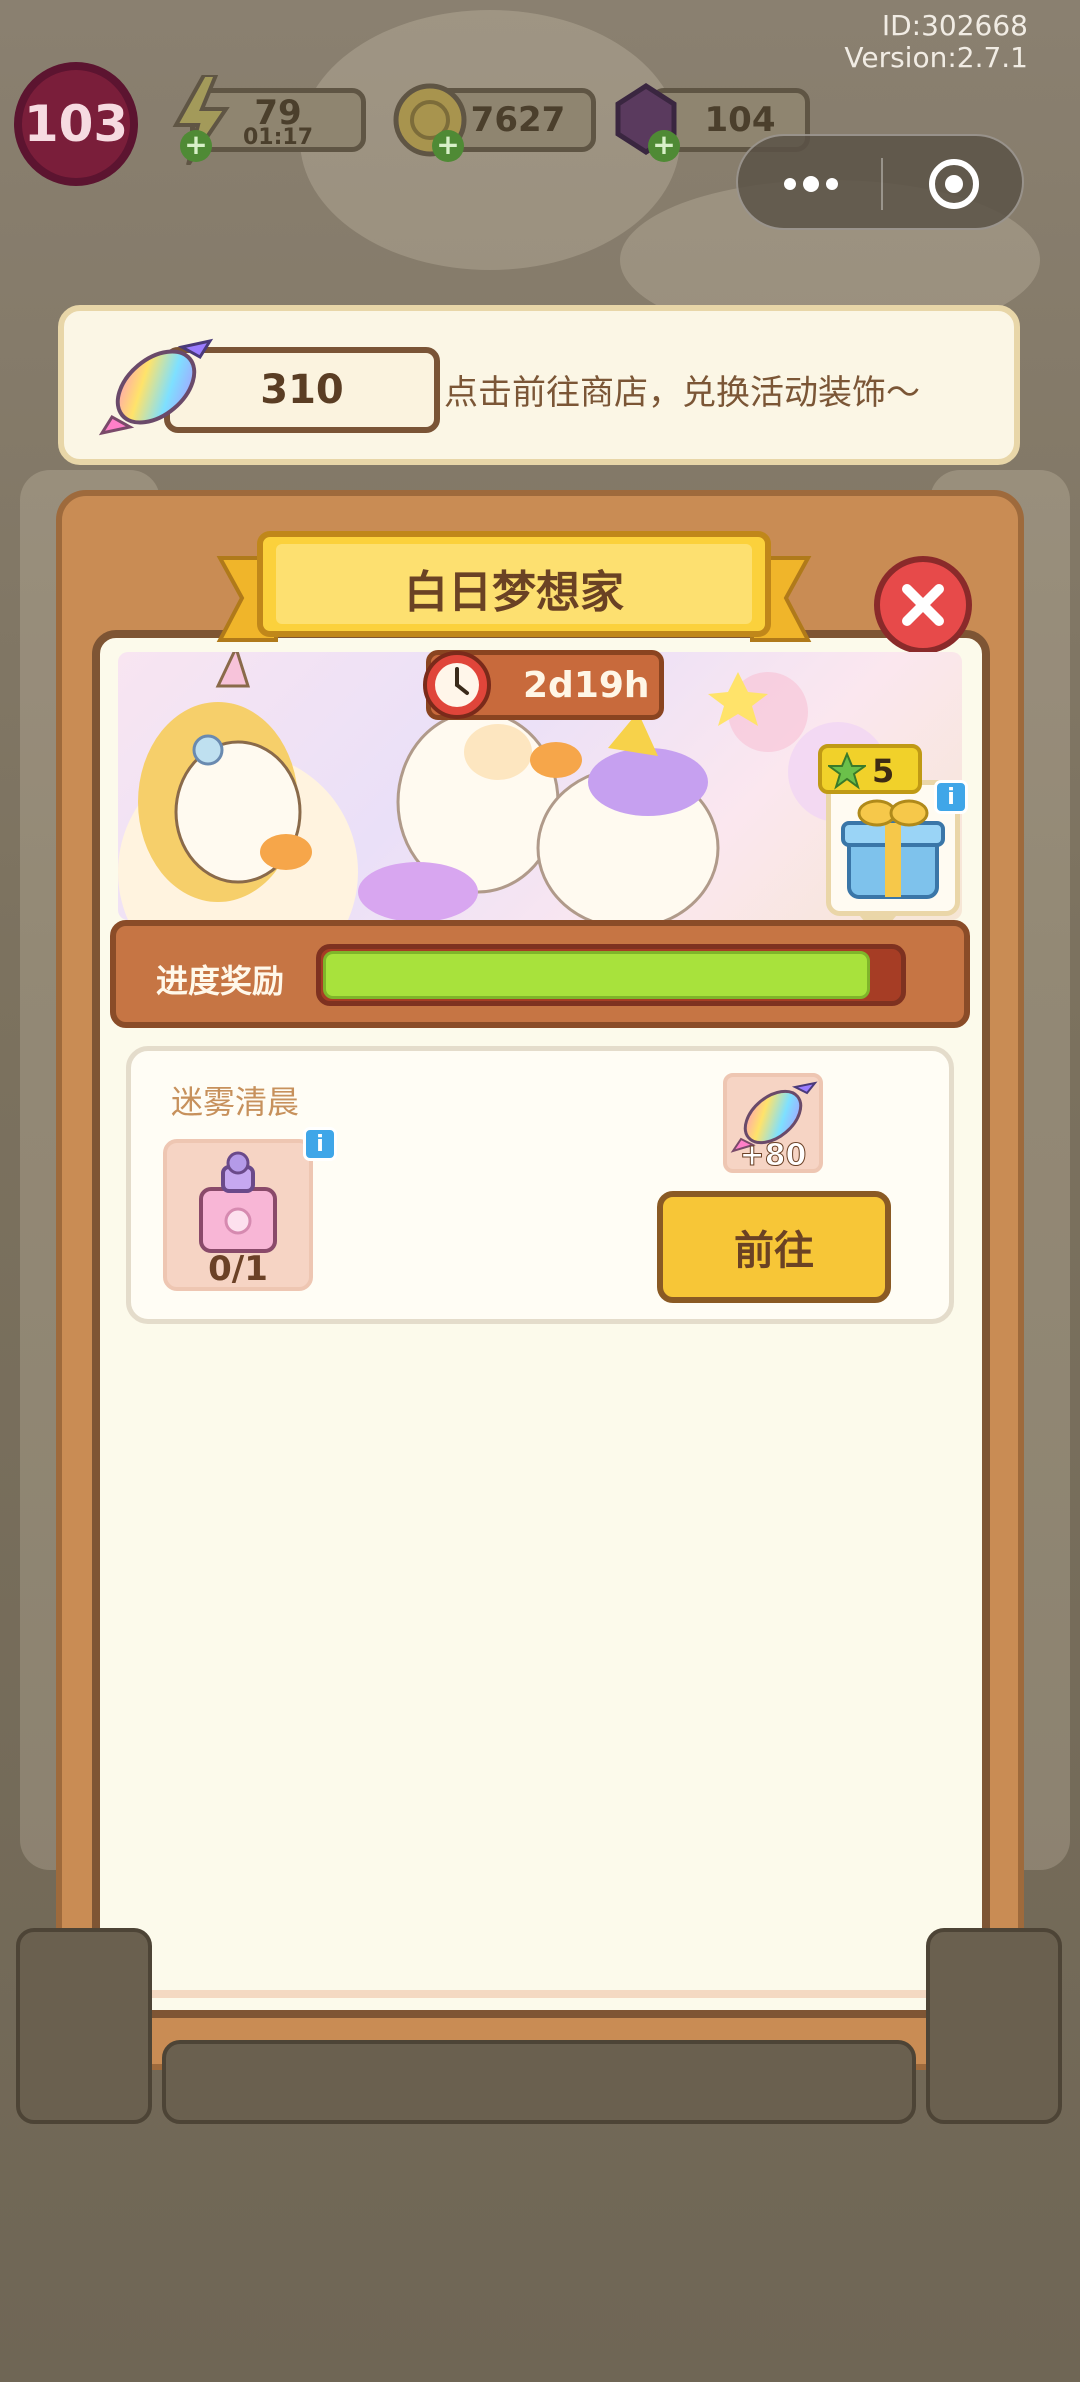 Image resolution: width=1080 pixels, height=2382 pixels. What do you see at coordinates (320, 1144) in the screenshot?
I see `task-item-info-icon: i` at bounding box center [320, 1144].